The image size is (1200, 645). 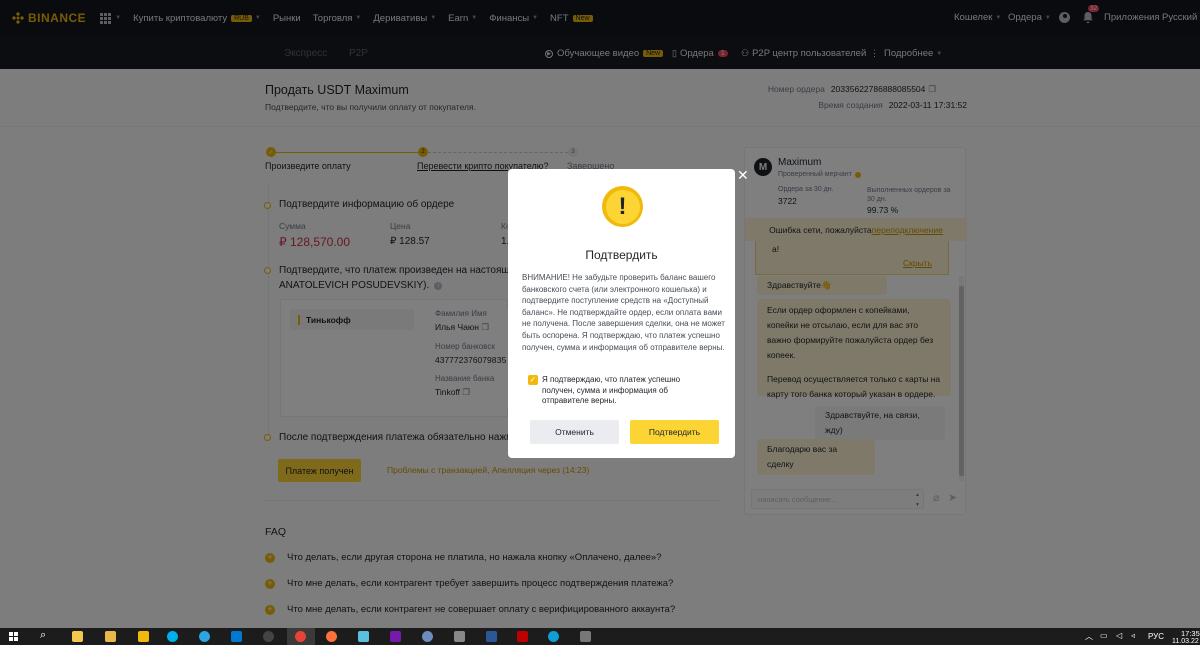 I want to click on keyboard-language: РУС, so click(x=1156, y=636).